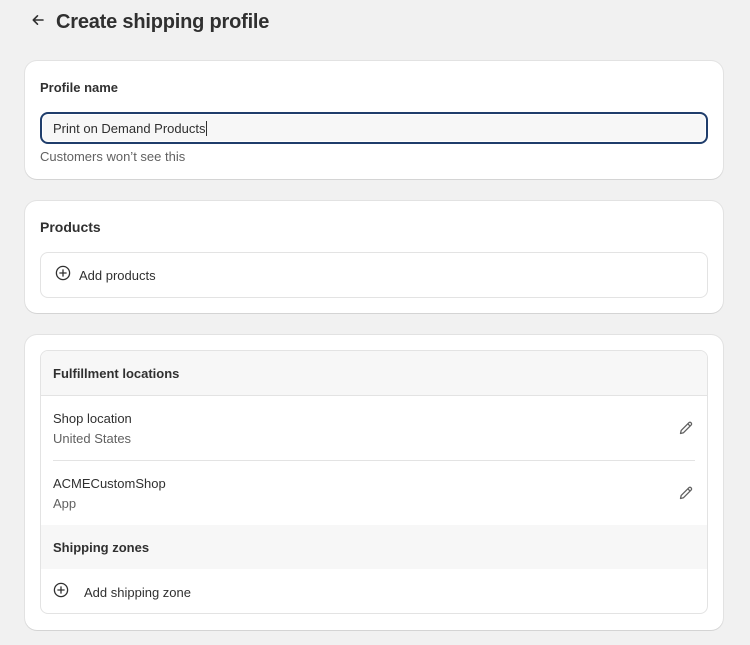 The height and width of the screenshot is (645, 750). What do you see at coordinates (374, 493) in the screenshot?
I see `location-row: ACMECustomShop App` at bounding box center [374, 493].